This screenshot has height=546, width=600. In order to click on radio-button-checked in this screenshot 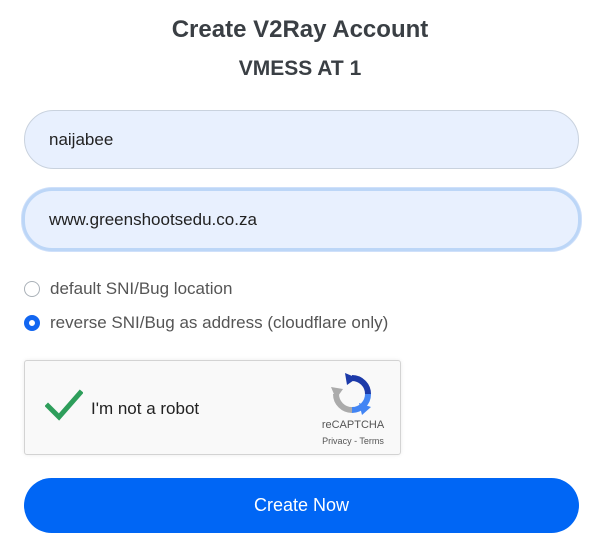, I will do `click(32, 323)`.